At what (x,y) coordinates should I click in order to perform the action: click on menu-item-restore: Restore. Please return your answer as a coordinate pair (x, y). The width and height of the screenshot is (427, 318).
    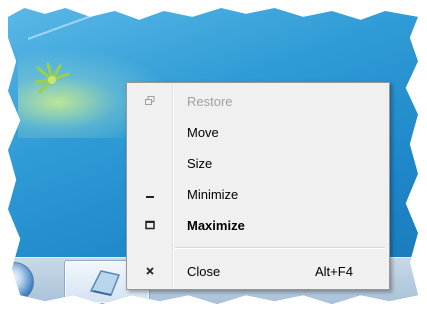
    Looking at the image, I should click on (258, 101).